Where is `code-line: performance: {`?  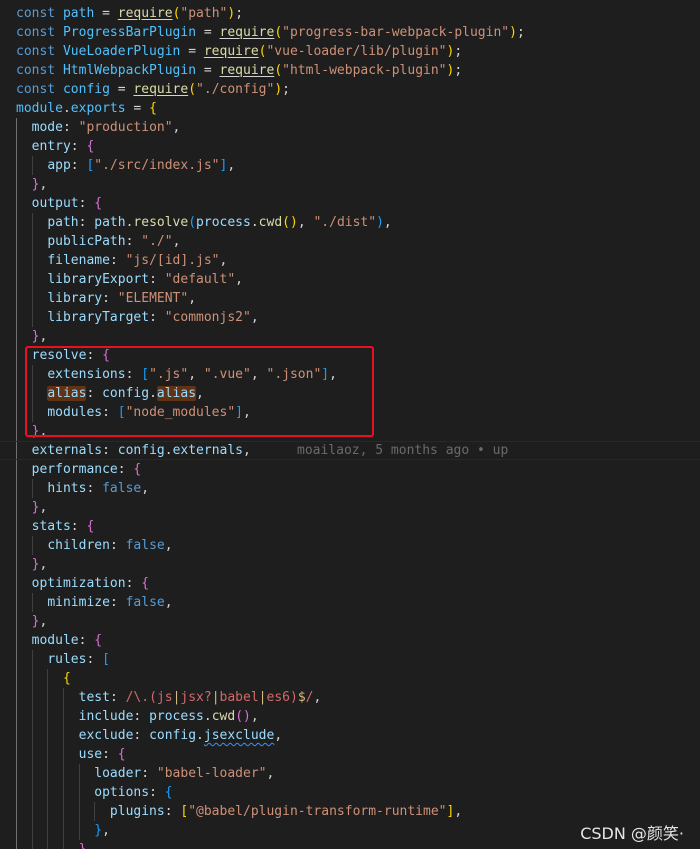 code-line: performance: { is located at coordinates (350, 469).